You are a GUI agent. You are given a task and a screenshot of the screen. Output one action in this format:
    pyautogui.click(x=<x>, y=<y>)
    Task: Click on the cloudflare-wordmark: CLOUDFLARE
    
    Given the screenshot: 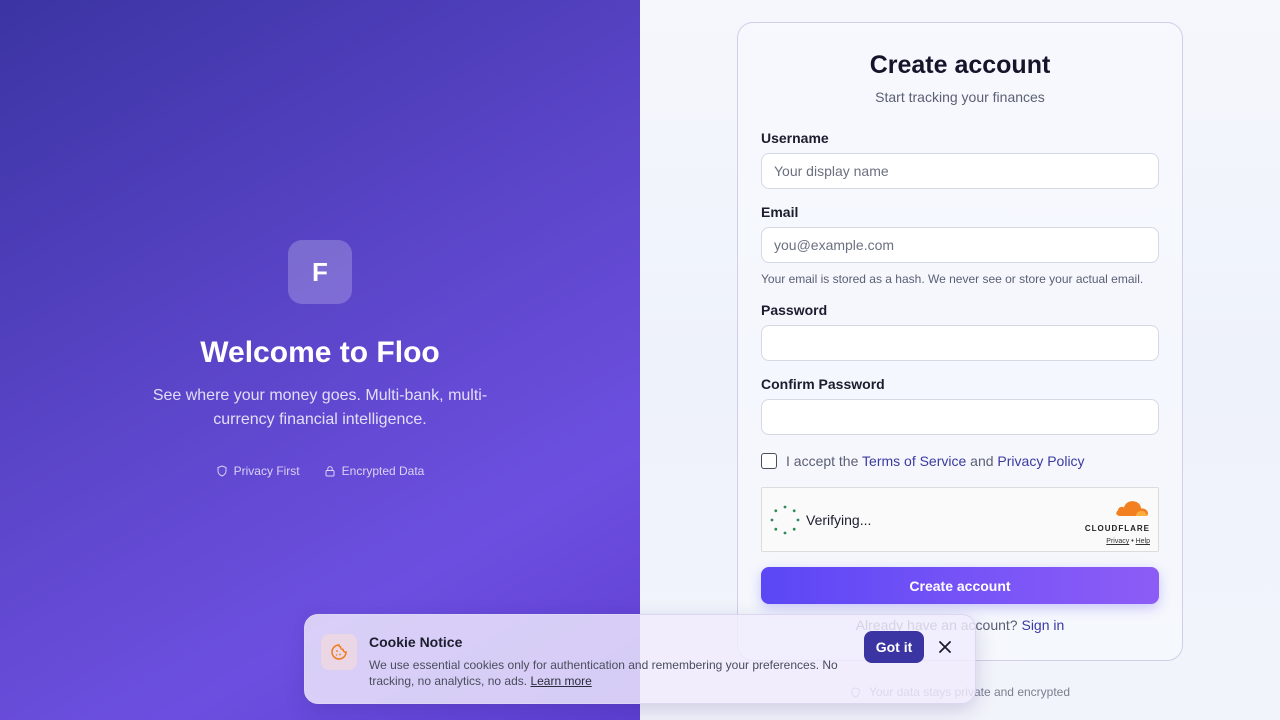 What is the action you would take?
    pyautogui.click(x=1117, y=528)
    